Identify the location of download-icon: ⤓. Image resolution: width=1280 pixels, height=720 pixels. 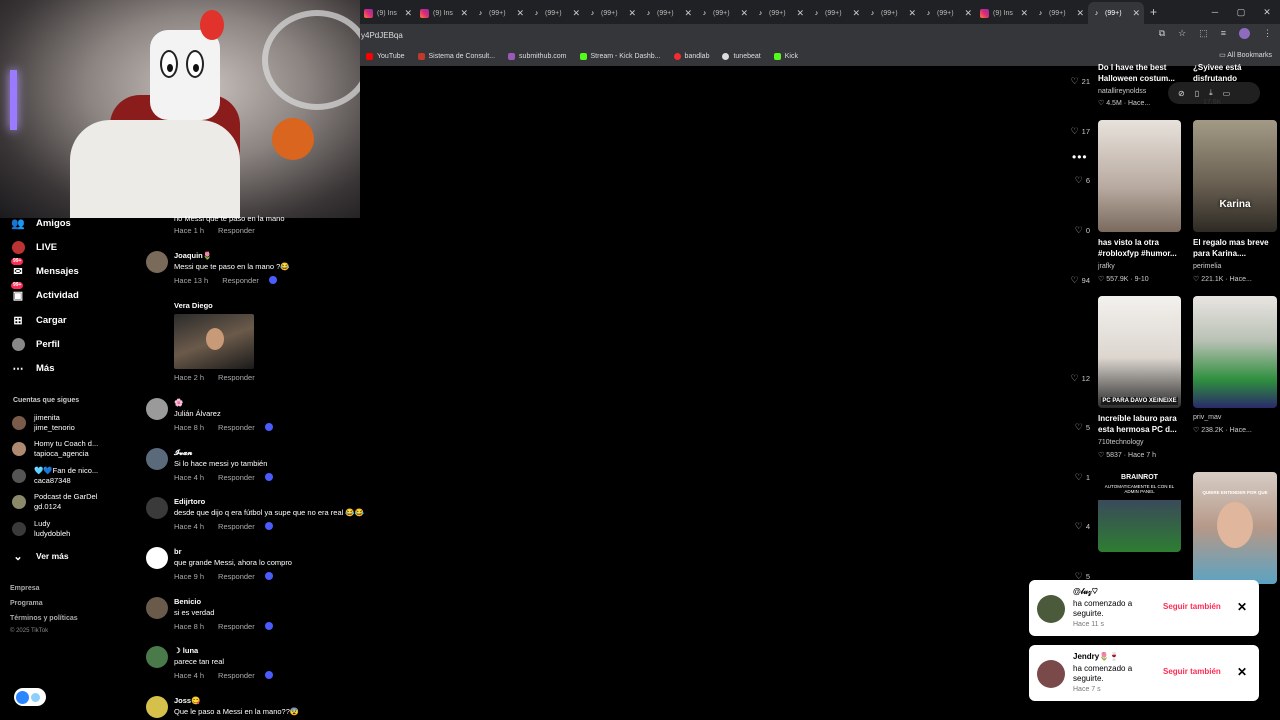
(1211, 93).